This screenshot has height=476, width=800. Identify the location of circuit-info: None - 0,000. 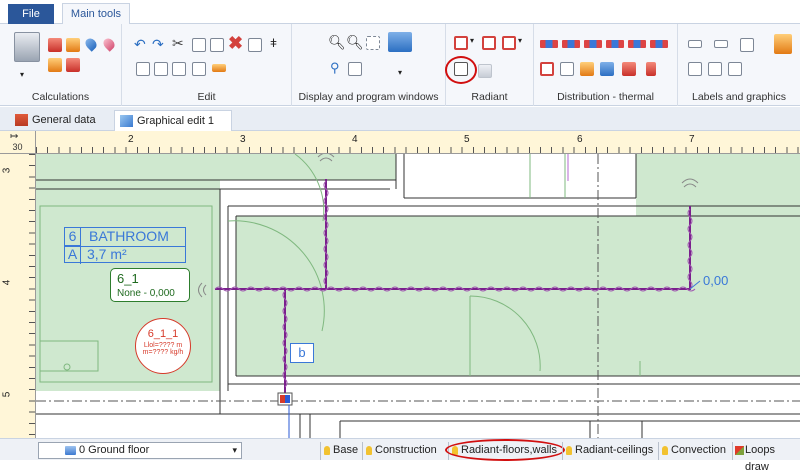
(146, 293).